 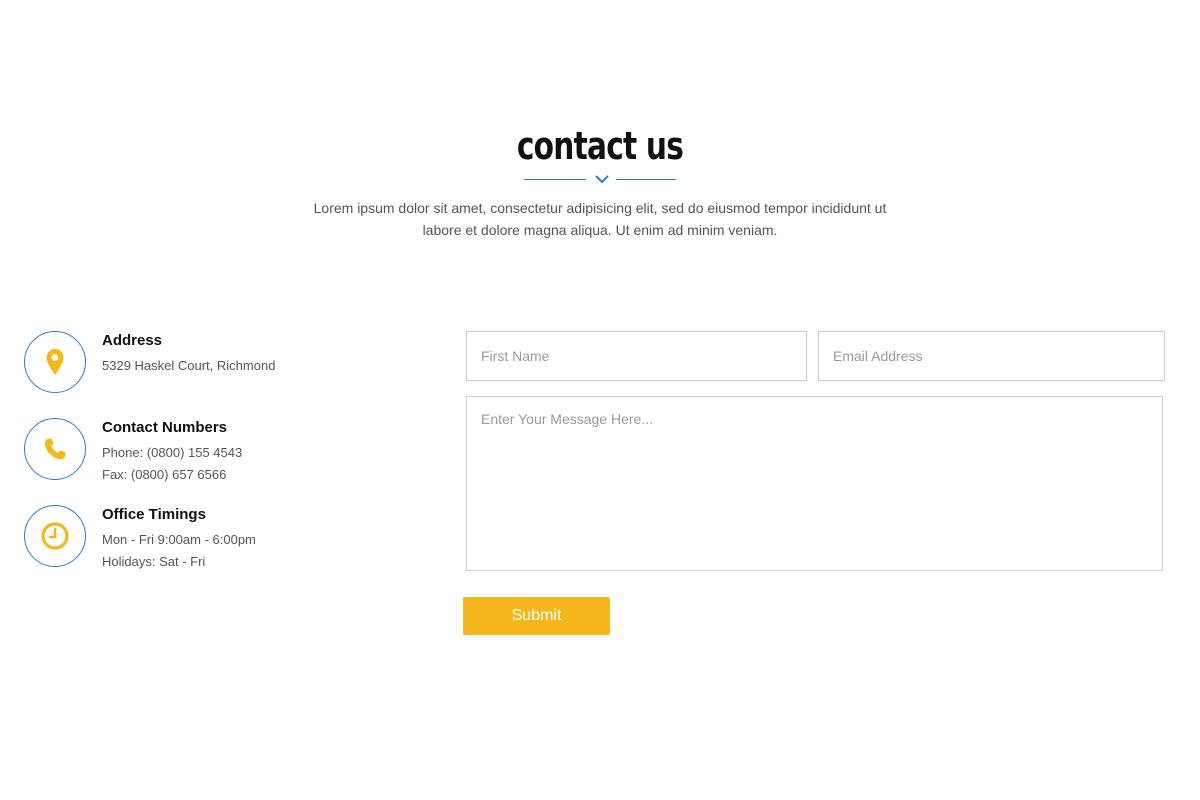 What do you see at coordinates (991, 356) in the screenshot?
I see `email-input` at bounding box center [991, 356].